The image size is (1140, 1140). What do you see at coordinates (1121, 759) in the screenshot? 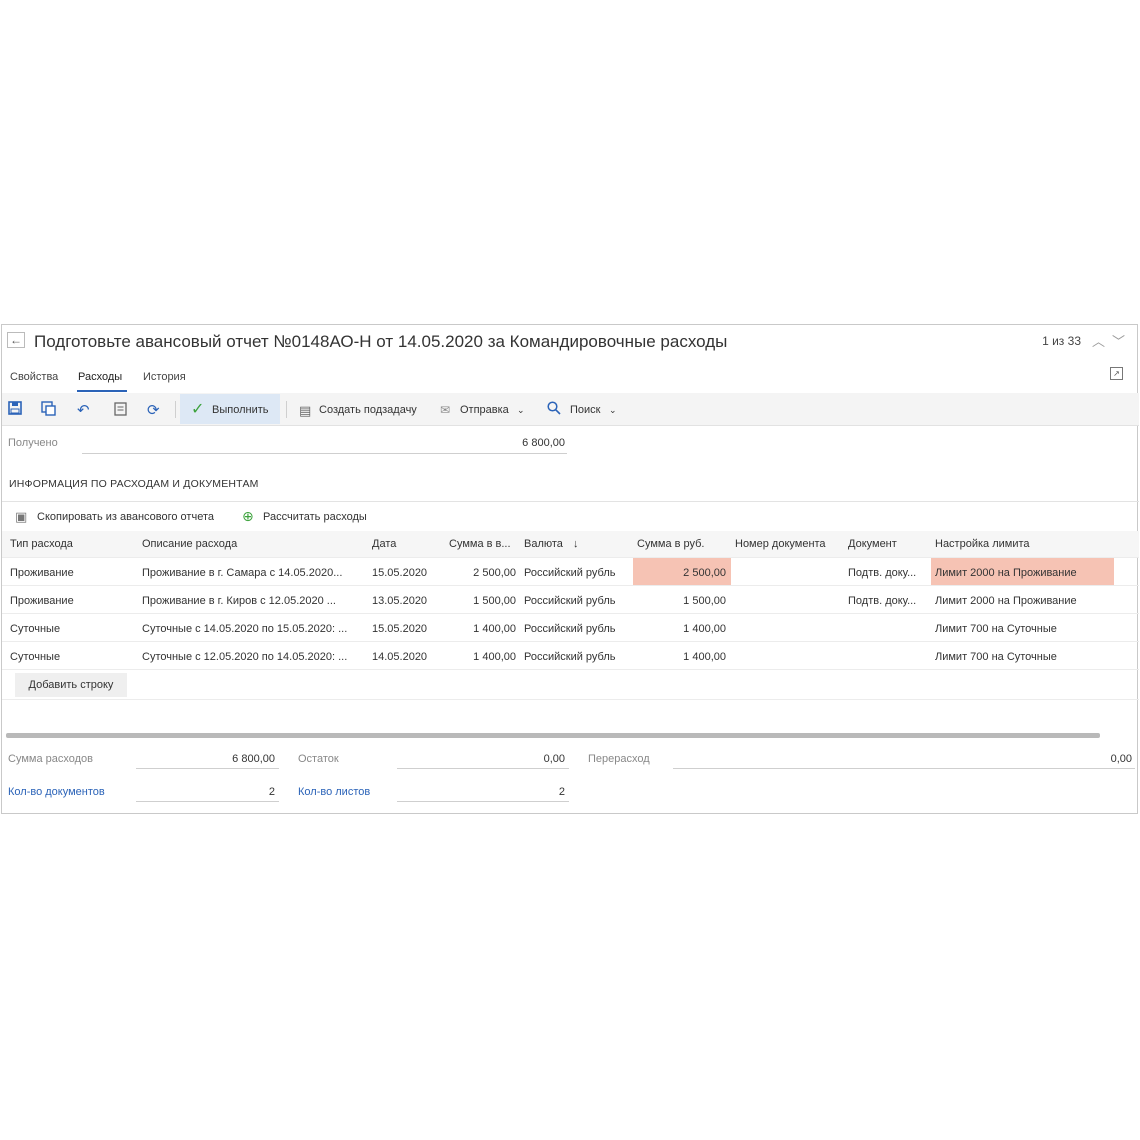
I see `overspend-value: 0,00` at bounding box center [1121, 759].